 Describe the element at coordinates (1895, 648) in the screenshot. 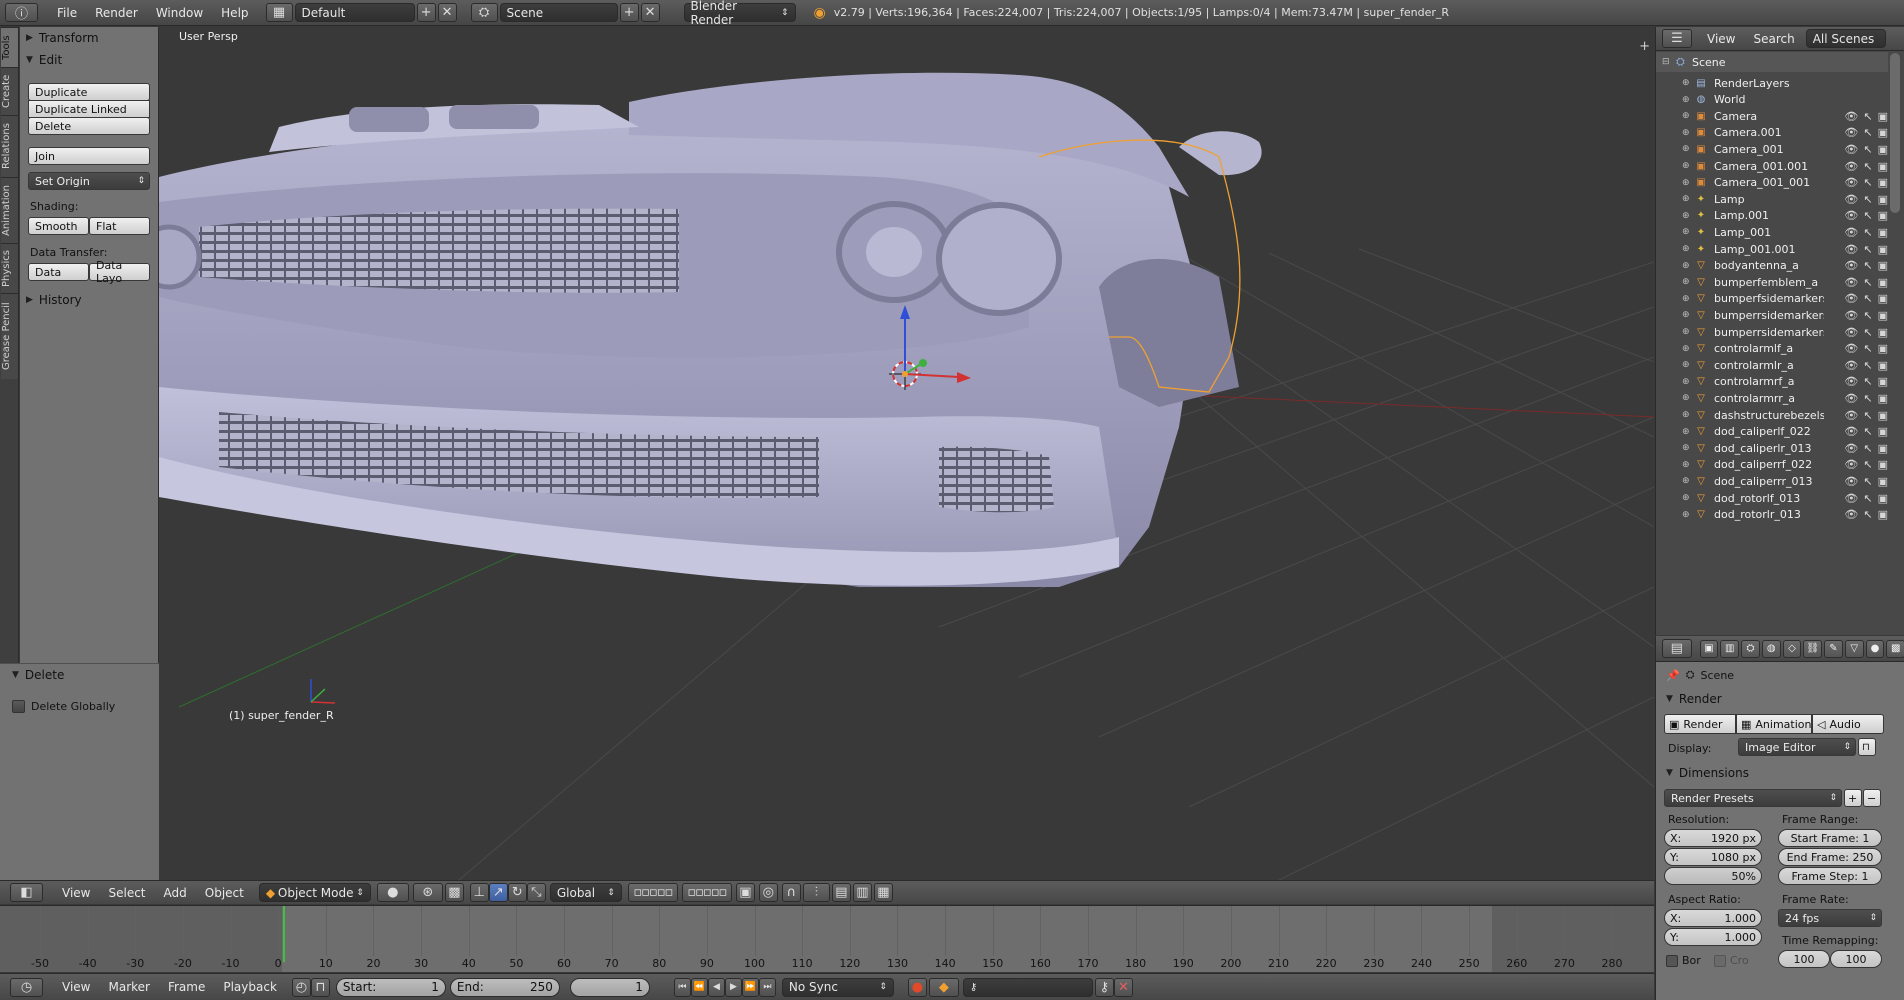

I see `texture-context-button: ▩` at that location.